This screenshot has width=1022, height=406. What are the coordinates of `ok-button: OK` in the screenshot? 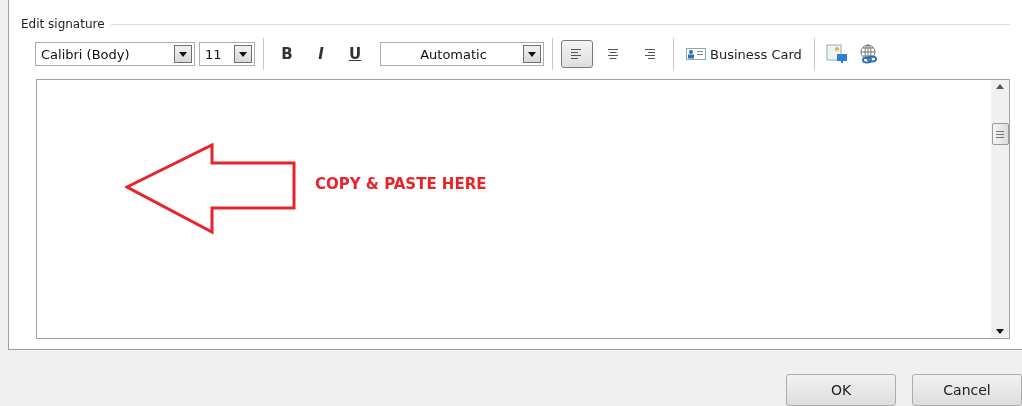 It's located at (841, 390).